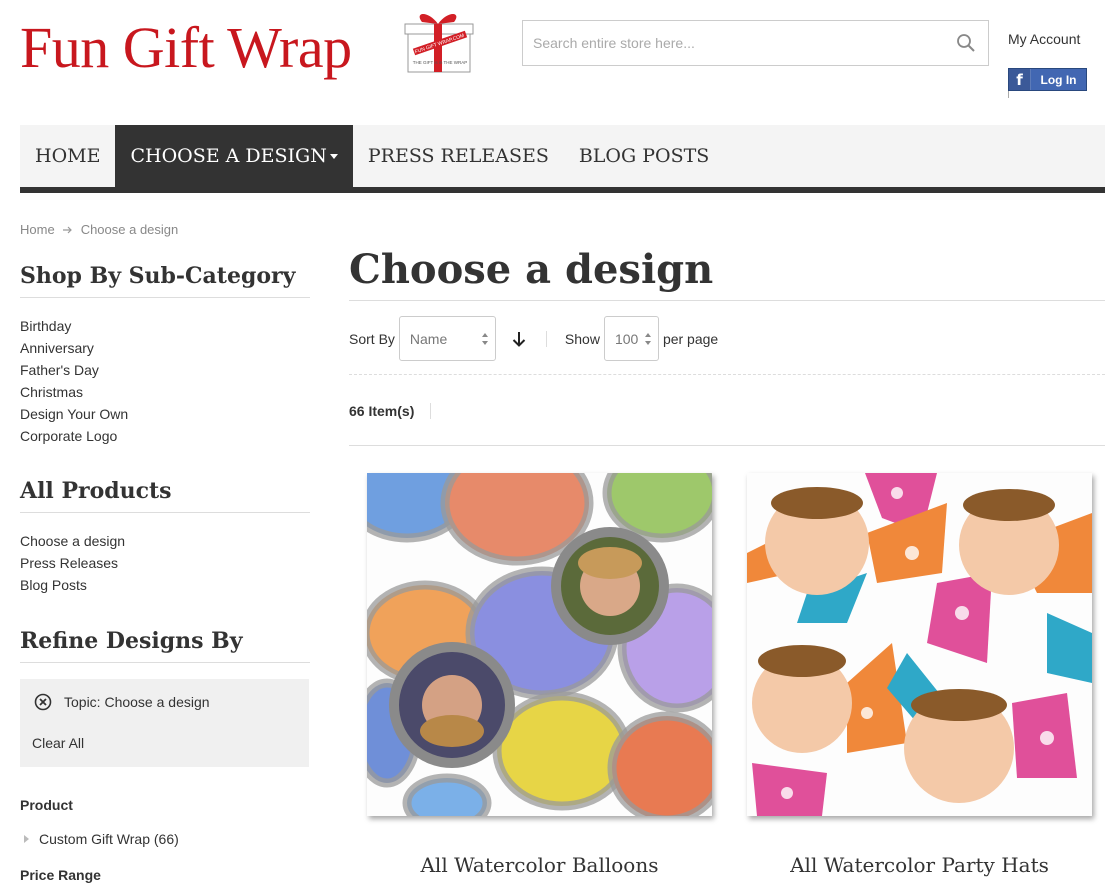 The height and width of the screenshot is (886, 1105). Describe the element at coordinates (727, 300) in the screenshot. I see `title-divider` at that location.